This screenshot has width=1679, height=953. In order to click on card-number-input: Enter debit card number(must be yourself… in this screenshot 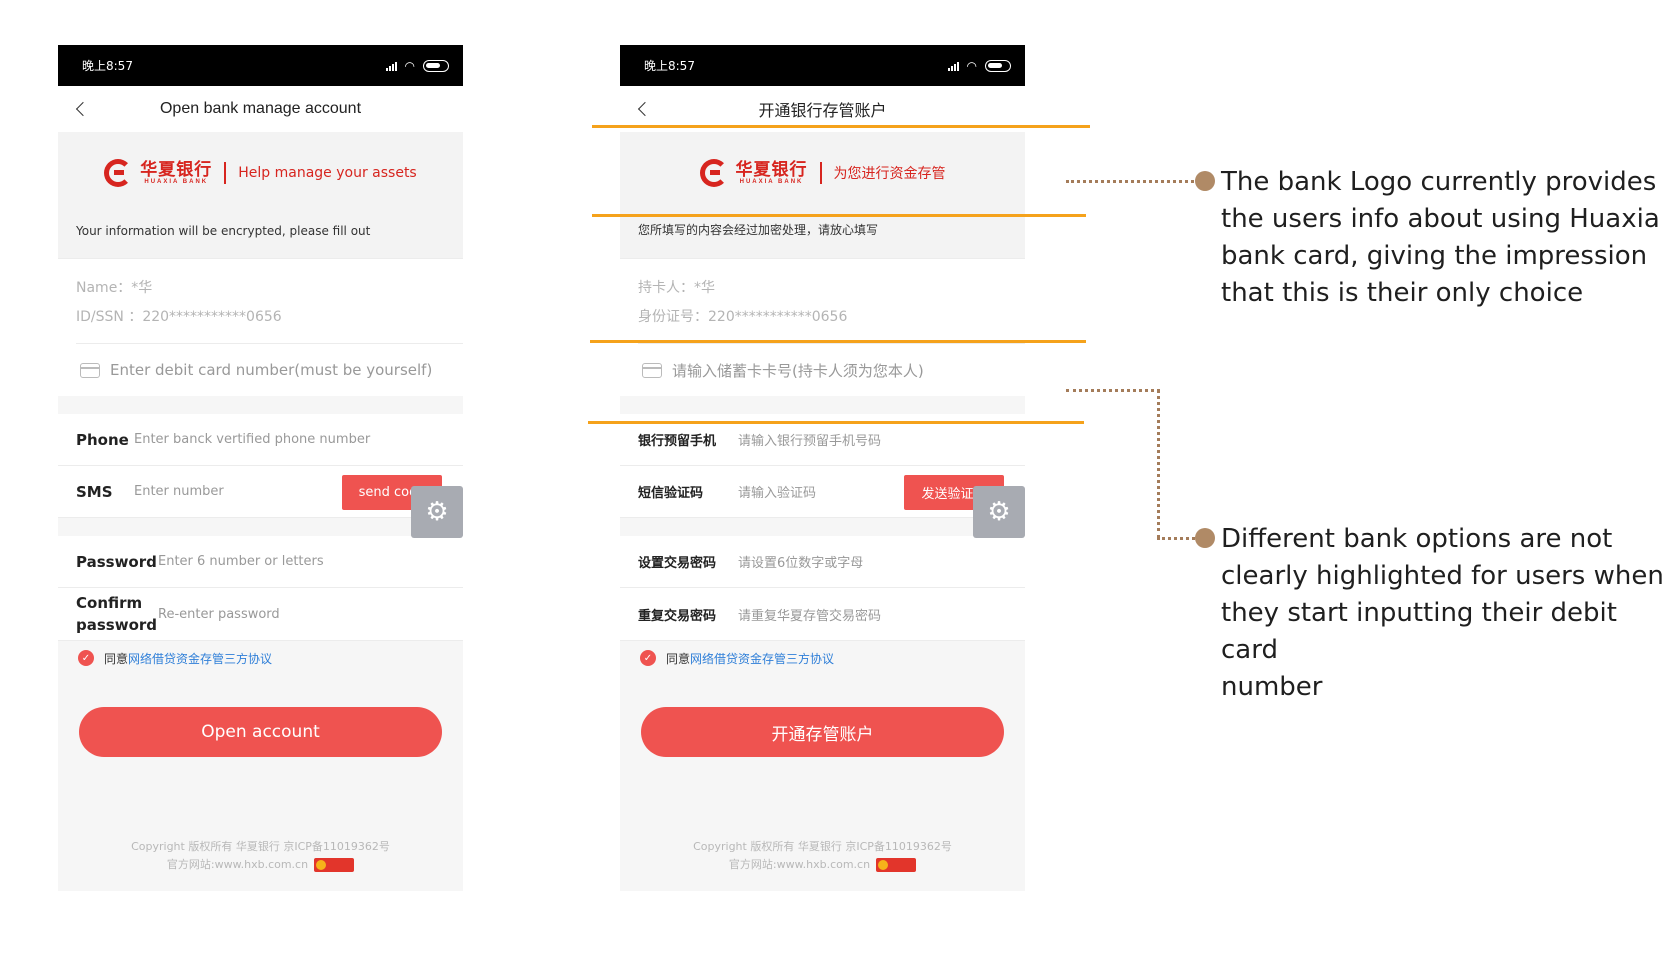, I will do `click(269, 369)`.